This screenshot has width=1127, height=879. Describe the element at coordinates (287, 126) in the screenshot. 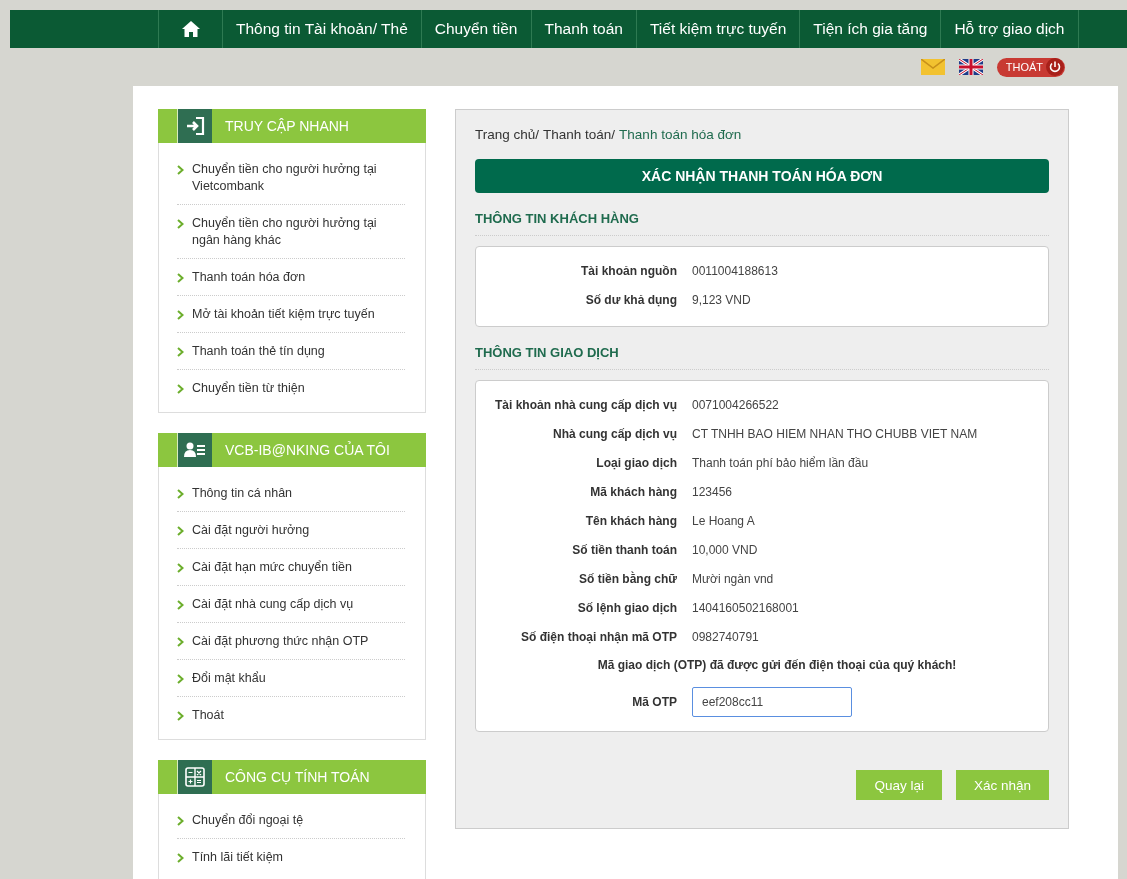

I see `panel-title: TRUY CẬP NHANH` at that location.